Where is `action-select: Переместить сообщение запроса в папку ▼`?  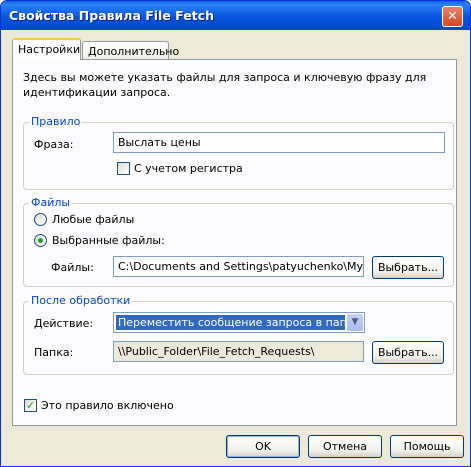 action-select: Переместить сообщение запроса в папку ▼ is located at coordinates (239, 322).